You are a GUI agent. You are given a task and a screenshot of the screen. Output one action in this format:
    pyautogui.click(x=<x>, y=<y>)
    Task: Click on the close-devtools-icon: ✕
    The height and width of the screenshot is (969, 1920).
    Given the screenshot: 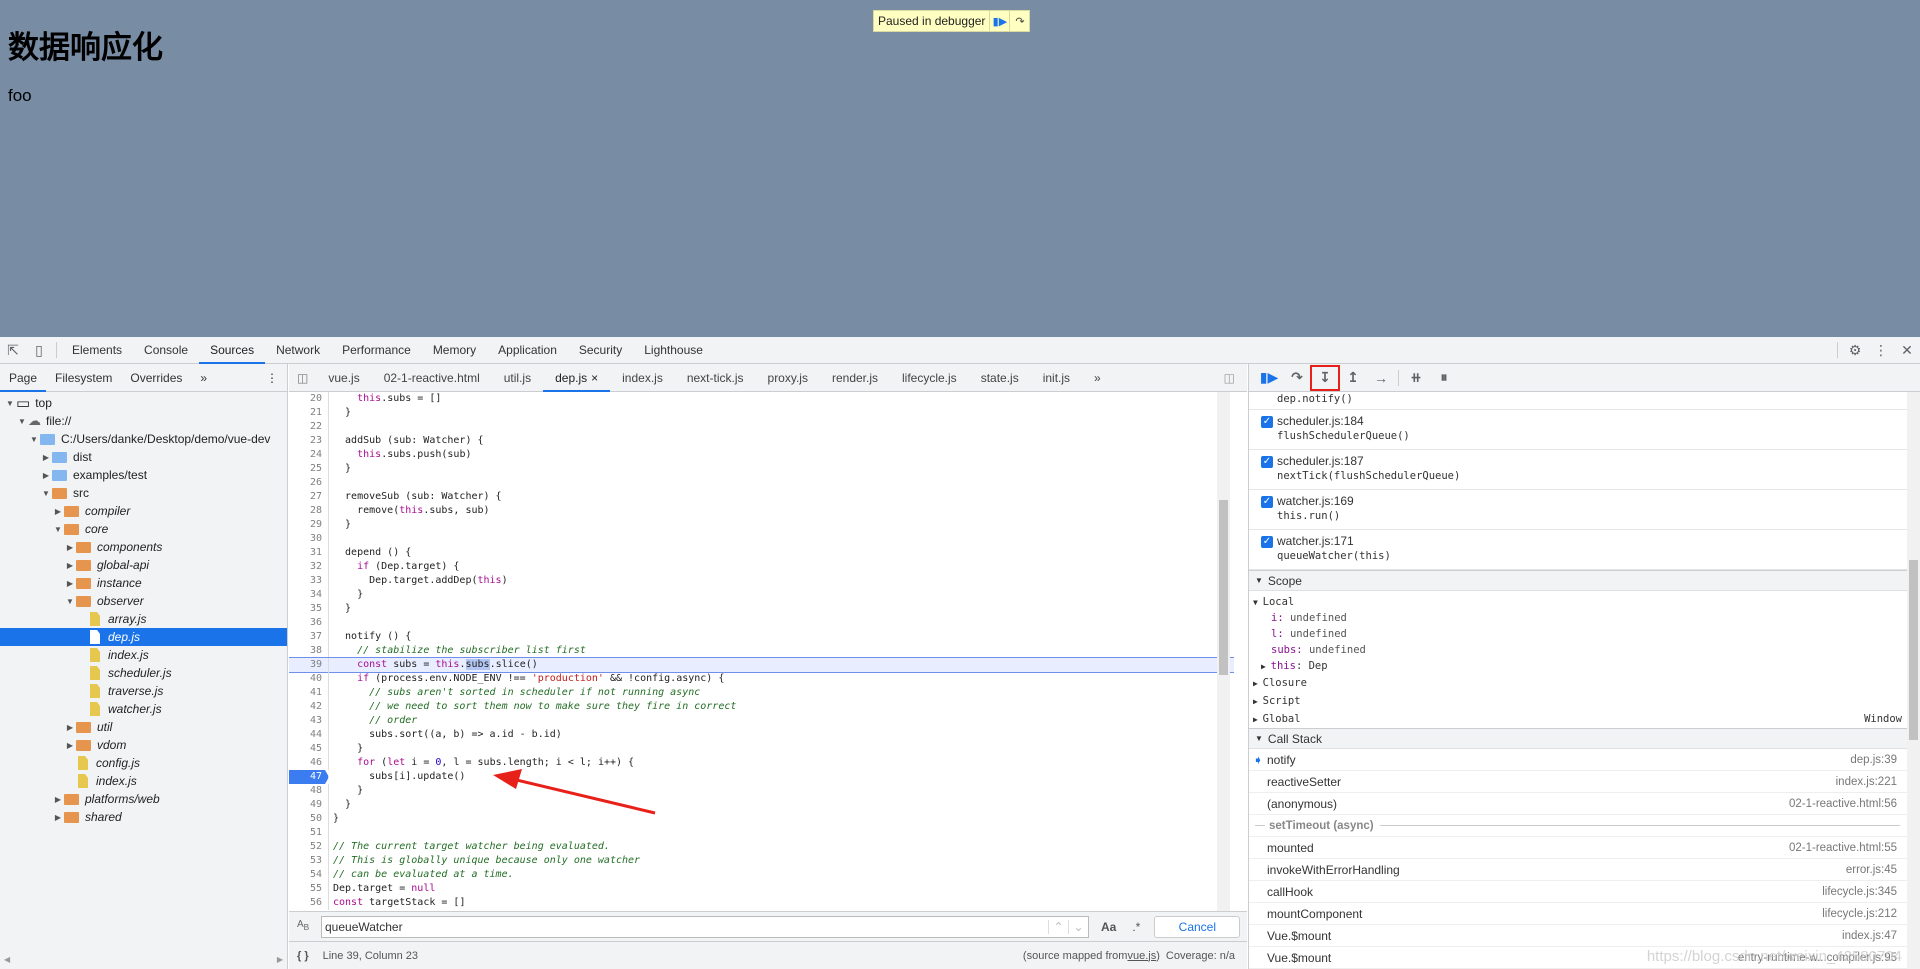 What is the action you would take?
    pyautogui.click(x=1907, y=350)
    